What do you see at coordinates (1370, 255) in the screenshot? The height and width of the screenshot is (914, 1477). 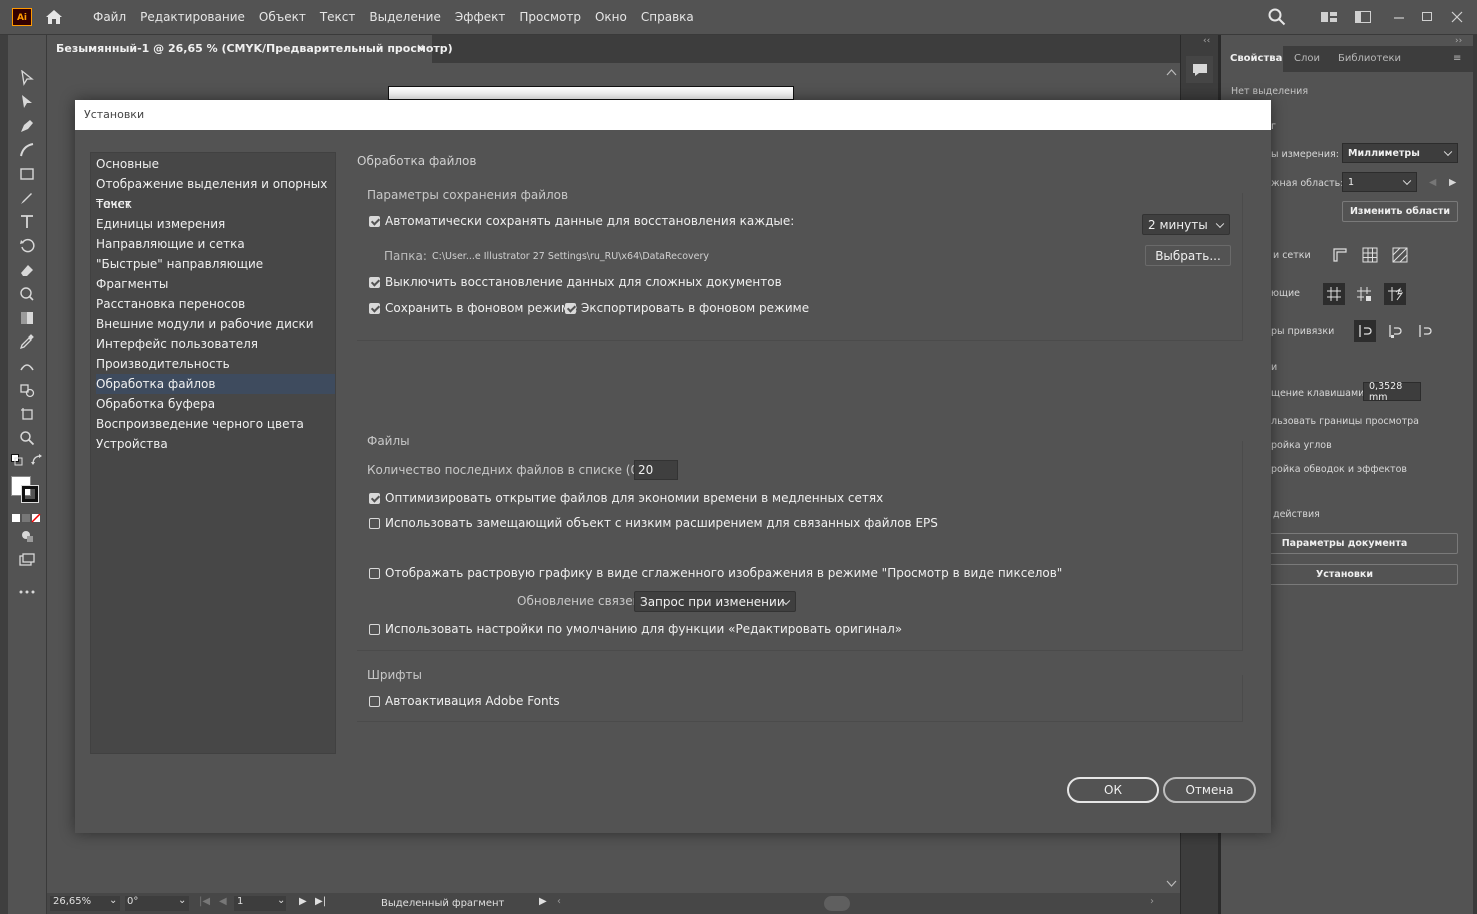 I see `grid-icon` at bounding box center [1370, 255].